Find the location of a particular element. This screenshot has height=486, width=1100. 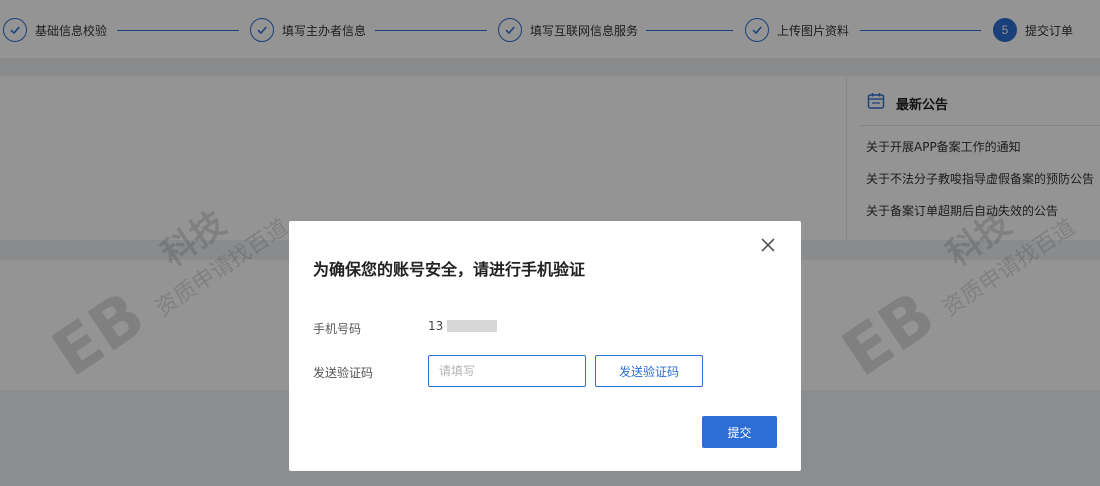

close-button is located at coordinates (768, 245).